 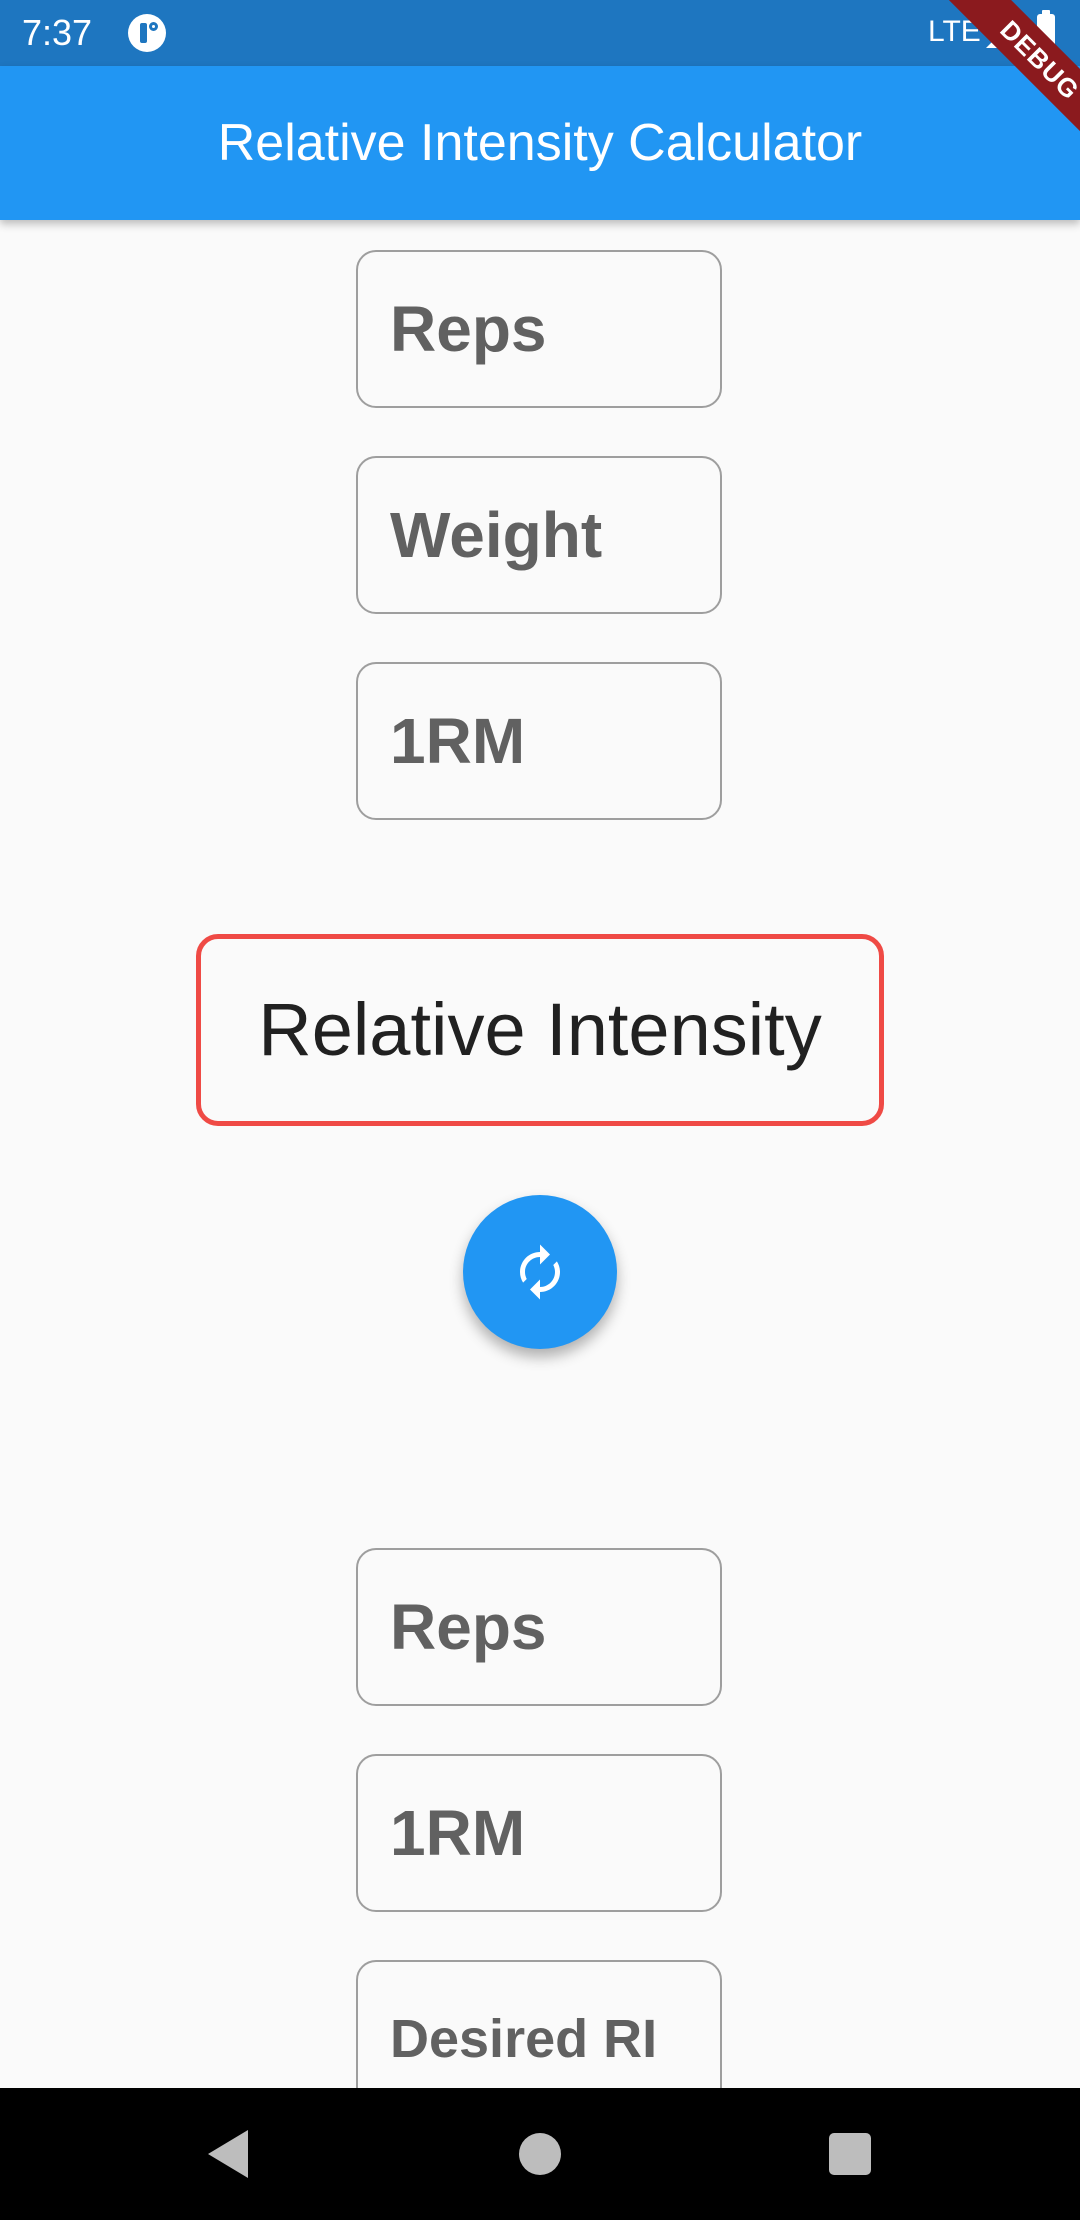 I want to click on app-notification-icon, so click(x=147, y=33).